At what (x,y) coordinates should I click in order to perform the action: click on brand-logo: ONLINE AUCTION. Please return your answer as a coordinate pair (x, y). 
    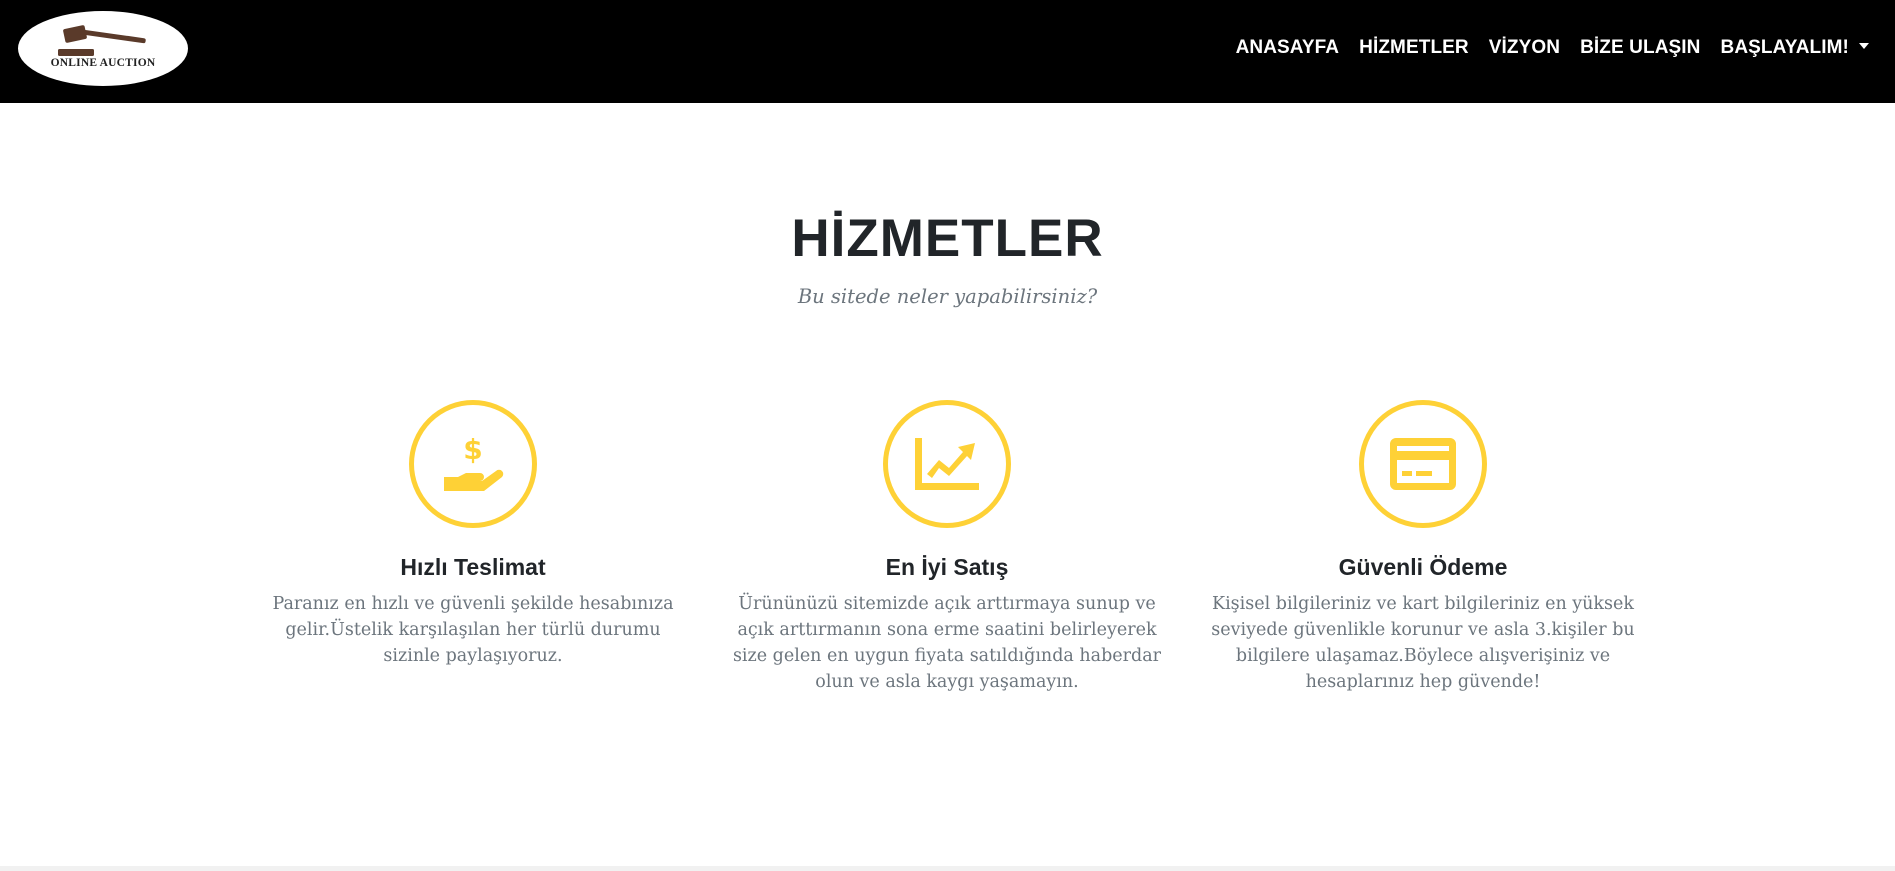
    Looking at the image, I should click on (103, 48).